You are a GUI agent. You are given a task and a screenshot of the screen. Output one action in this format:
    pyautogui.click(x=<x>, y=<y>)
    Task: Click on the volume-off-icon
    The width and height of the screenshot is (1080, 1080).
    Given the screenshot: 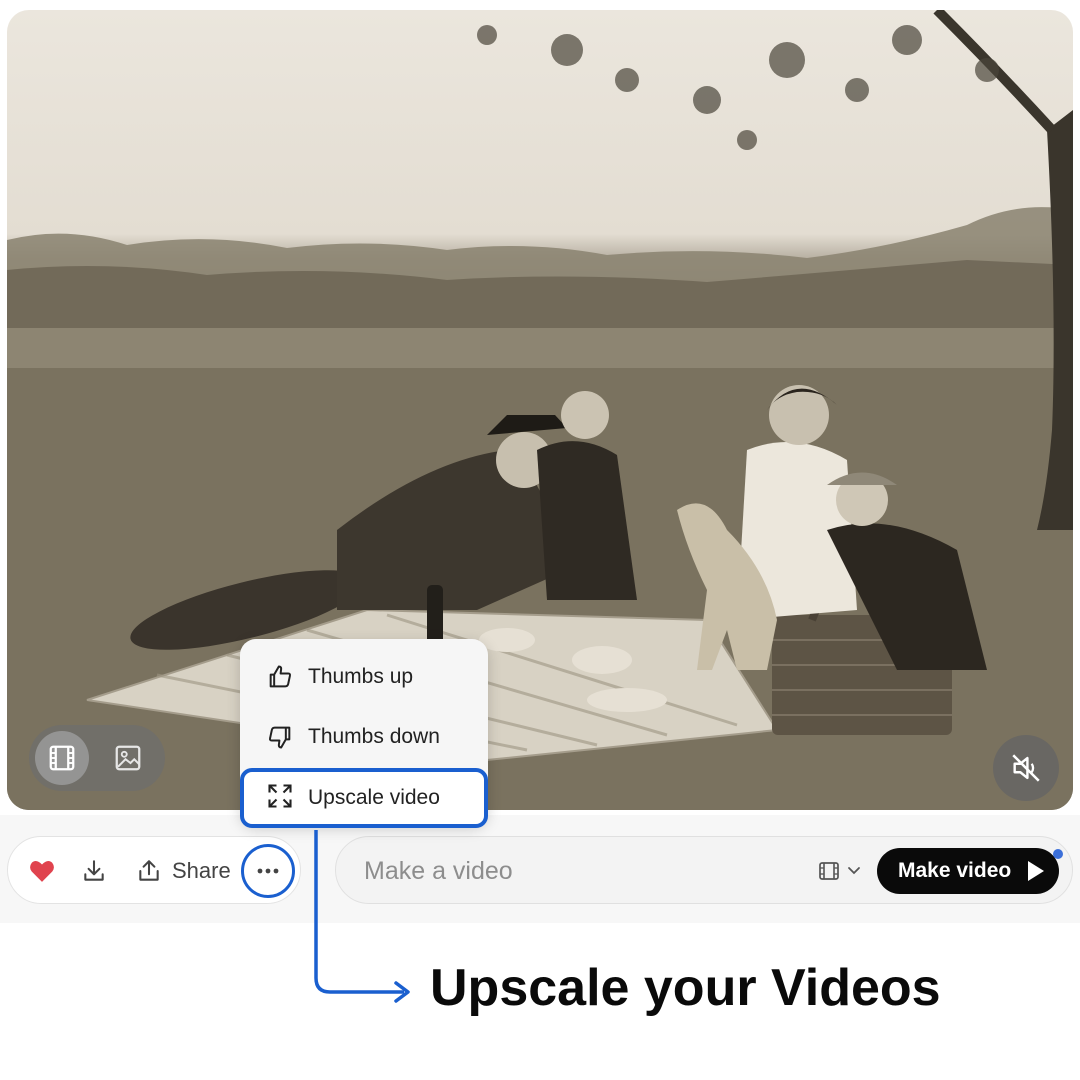 What is the action you would take?
    pyautogui.click(x=1026, y=768)
    